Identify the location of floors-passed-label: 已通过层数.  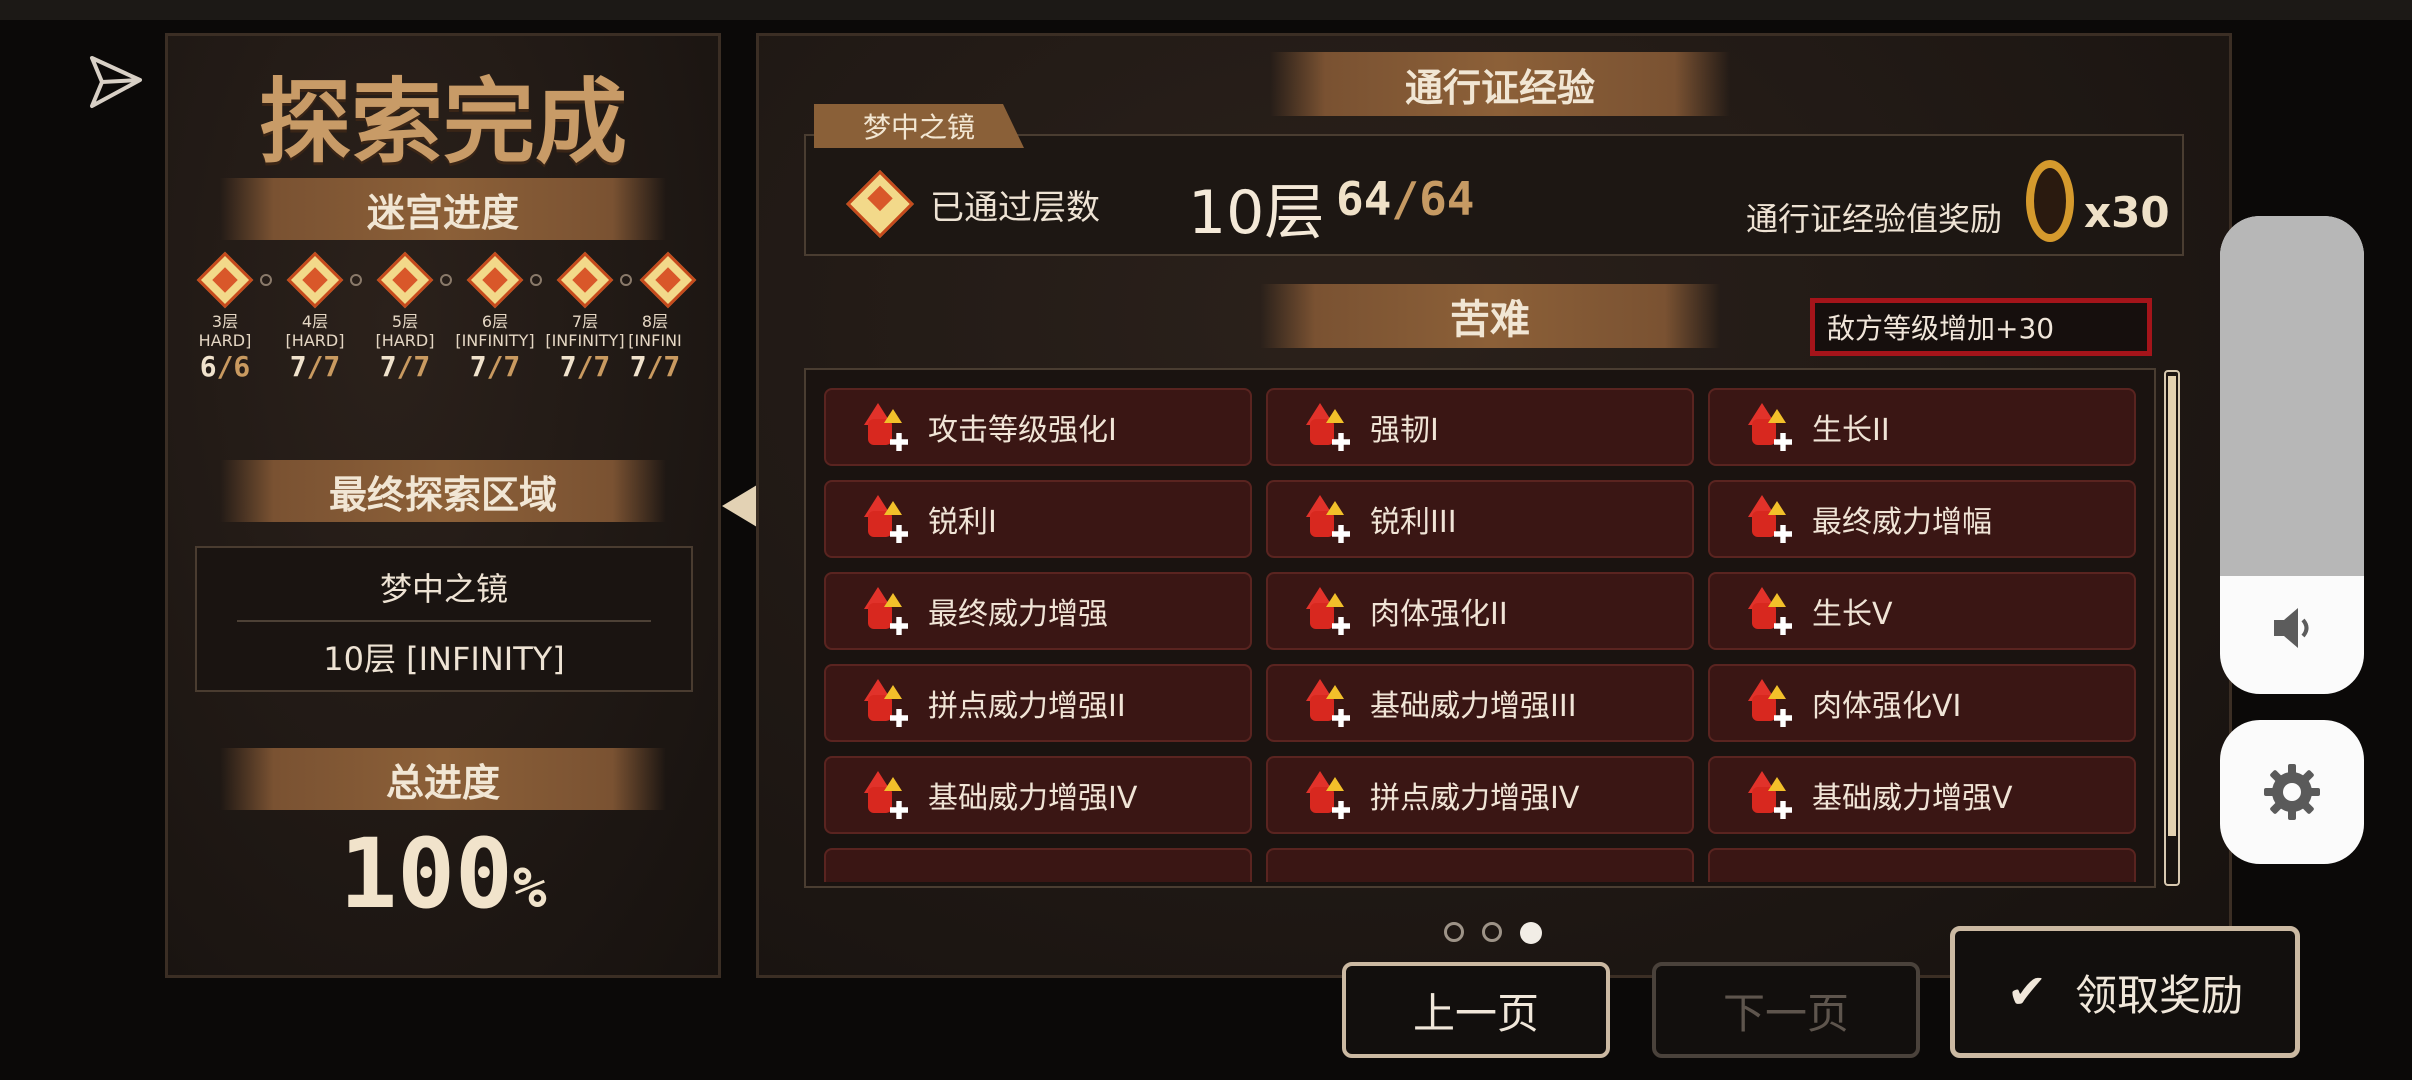
(1015, 208).